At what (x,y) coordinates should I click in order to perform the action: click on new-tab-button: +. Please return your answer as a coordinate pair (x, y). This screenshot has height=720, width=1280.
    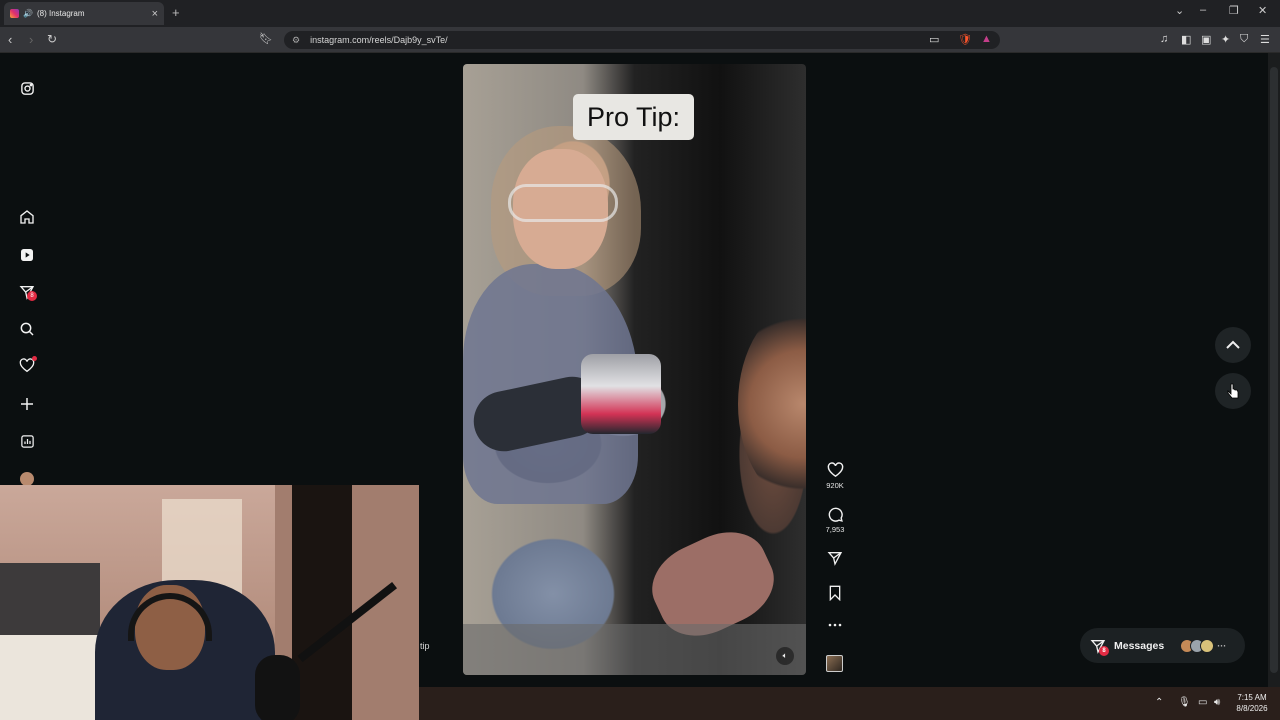
    Looking at the image, I should click on (176, 12).